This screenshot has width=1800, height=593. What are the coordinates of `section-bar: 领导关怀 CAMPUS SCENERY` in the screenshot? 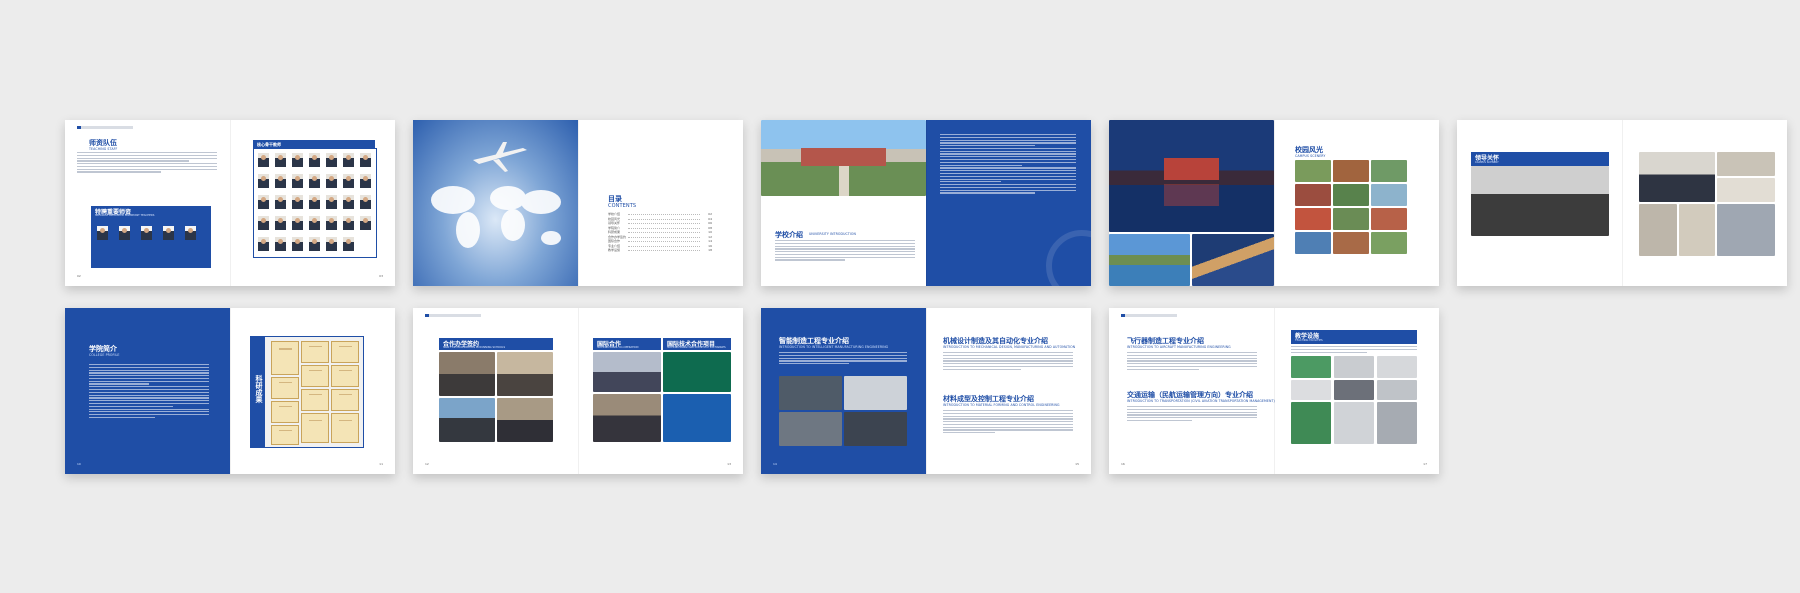 It's located at (1540, 159).